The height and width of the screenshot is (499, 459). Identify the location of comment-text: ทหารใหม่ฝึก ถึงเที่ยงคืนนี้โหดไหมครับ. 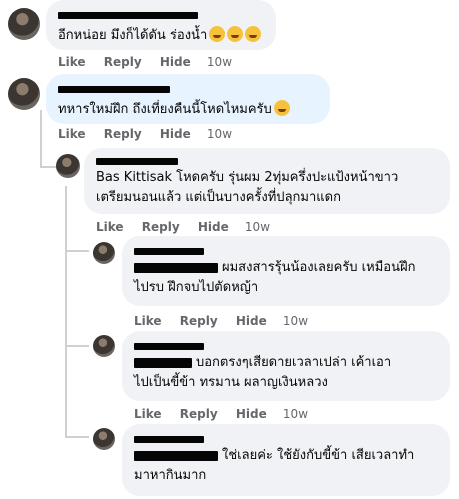
(165, 109).